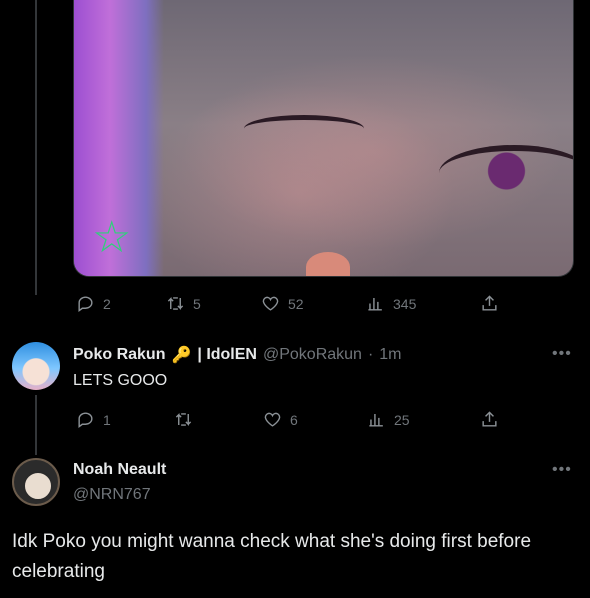  I want to click on reply2-header: Noah Neault, so click(119, 470).